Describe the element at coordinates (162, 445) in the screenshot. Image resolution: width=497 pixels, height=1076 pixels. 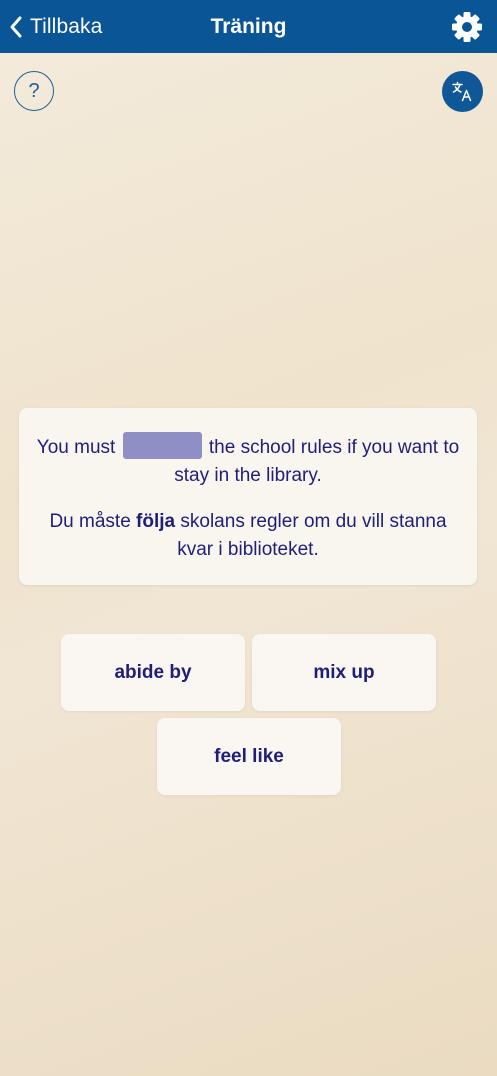
I see `answer-blank` at that location.